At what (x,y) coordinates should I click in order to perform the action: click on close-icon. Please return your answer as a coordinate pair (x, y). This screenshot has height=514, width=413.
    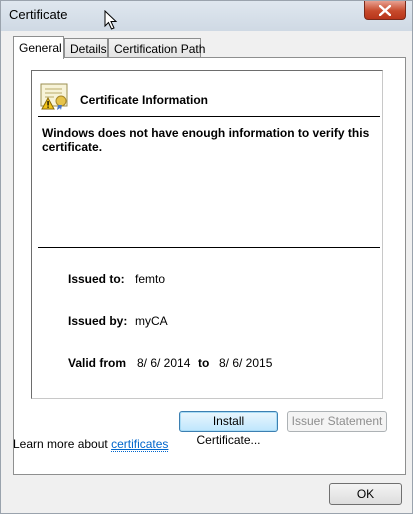
    Looking at the image, I should click on (385, 10).